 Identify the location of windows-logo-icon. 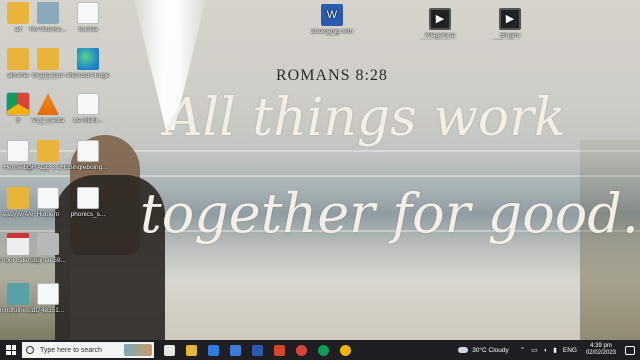
(11, 350).